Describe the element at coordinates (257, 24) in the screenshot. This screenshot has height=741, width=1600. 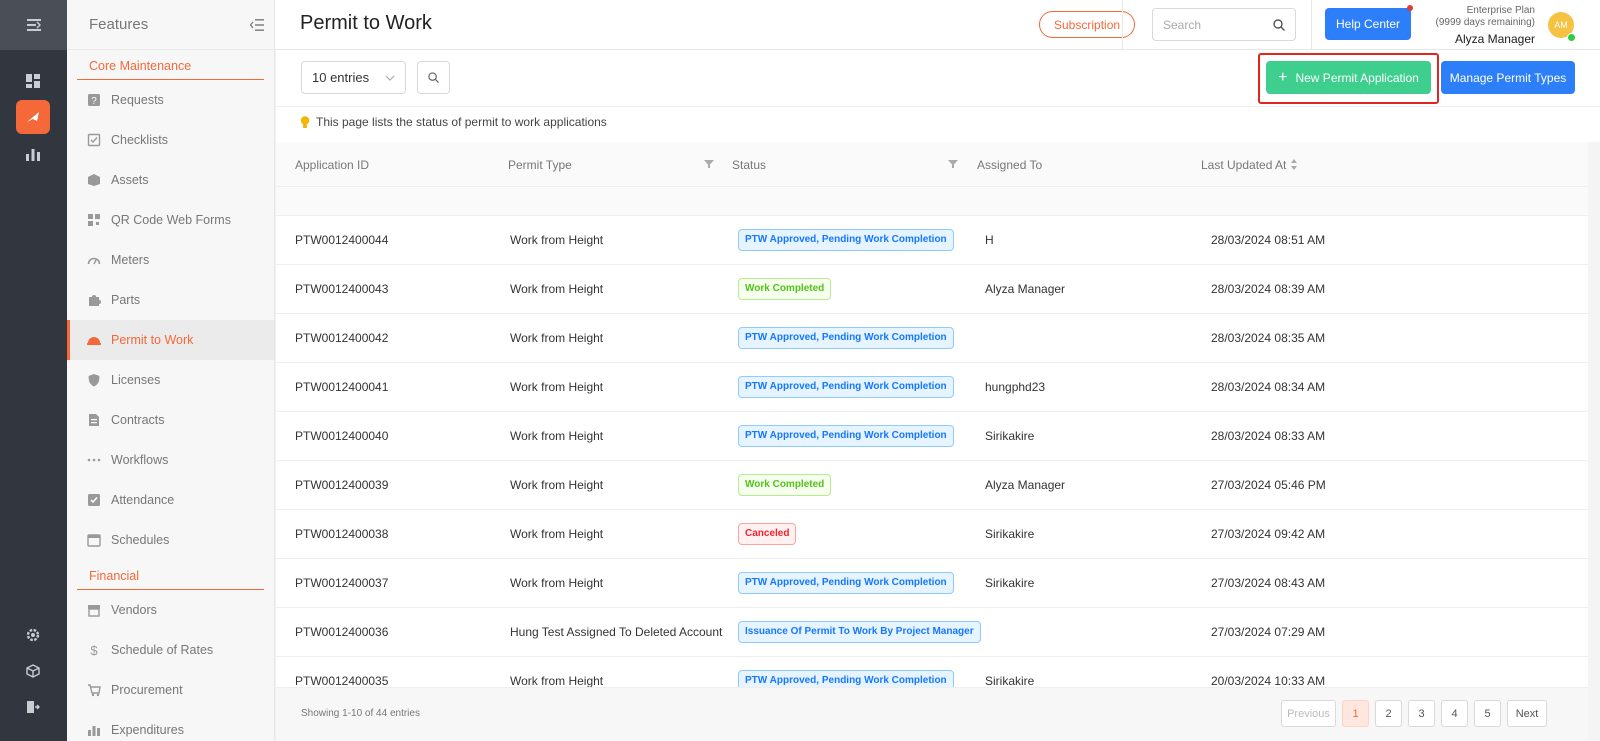
I see `collapse-sidebar-icon` at that location.